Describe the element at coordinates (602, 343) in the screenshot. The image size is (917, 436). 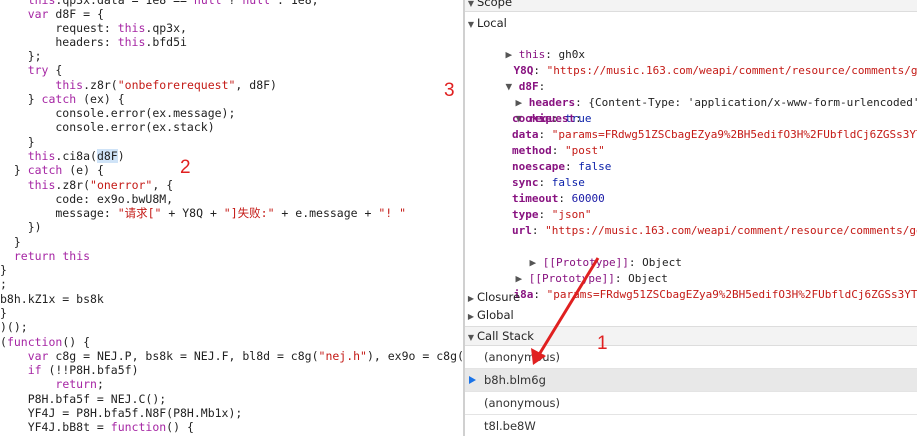
I see `annotation-label-1: 1` at that location.